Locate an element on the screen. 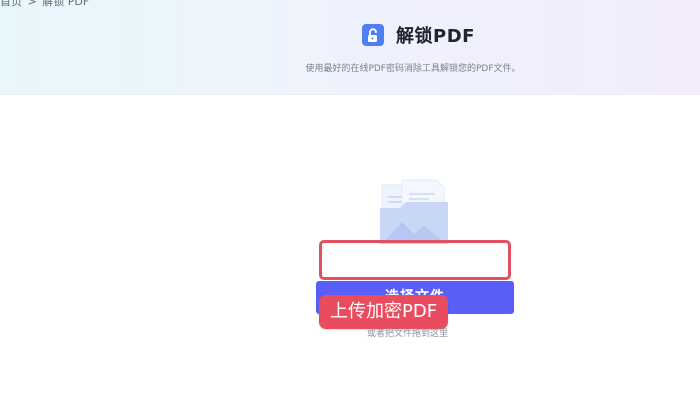  breadcrumb-current: 解锁 PDF is located at coordinates (66, 4).